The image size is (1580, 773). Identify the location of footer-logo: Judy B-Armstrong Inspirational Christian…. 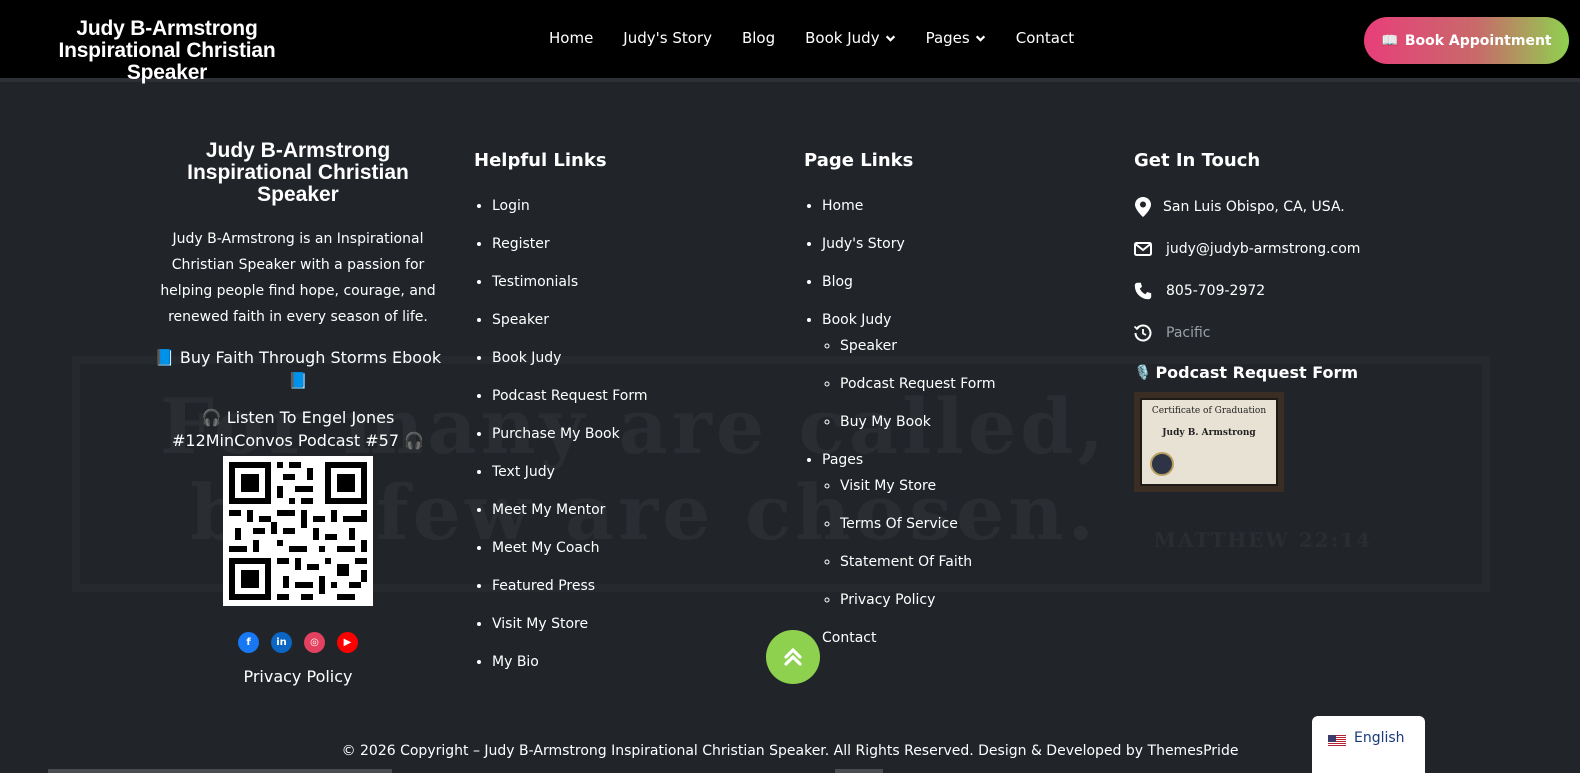
(298, 173).